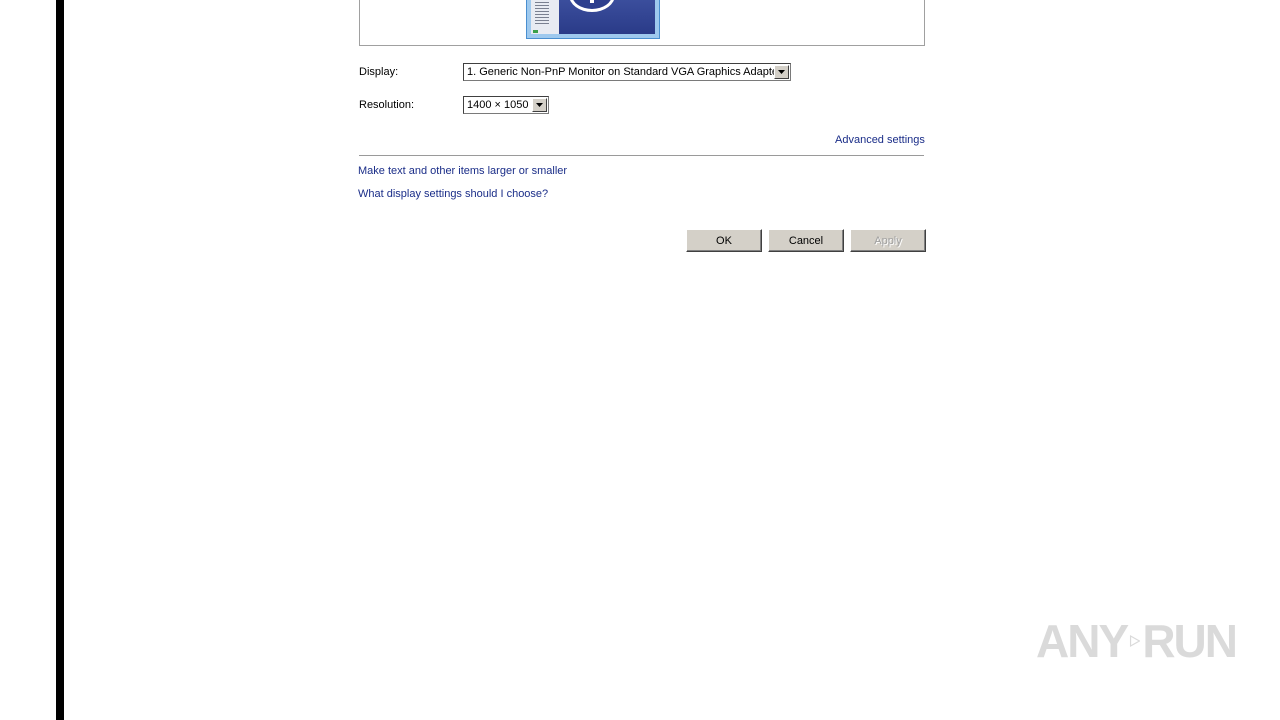  I want to click on resolution-label: Resolution:, so click(387, 105).